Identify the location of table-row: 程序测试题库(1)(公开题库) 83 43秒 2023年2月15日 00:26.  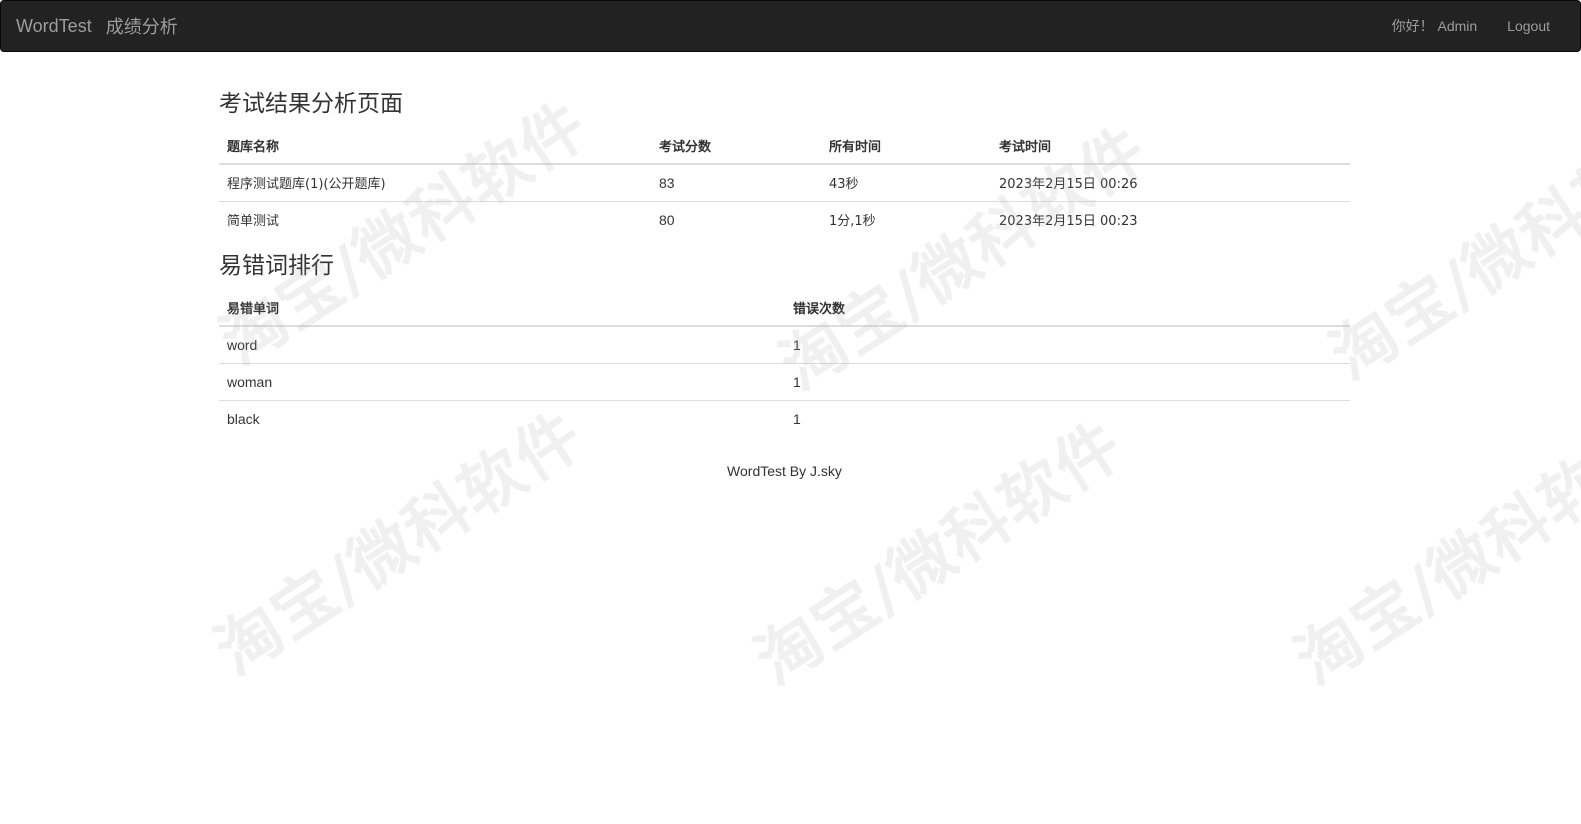
(784, 182).